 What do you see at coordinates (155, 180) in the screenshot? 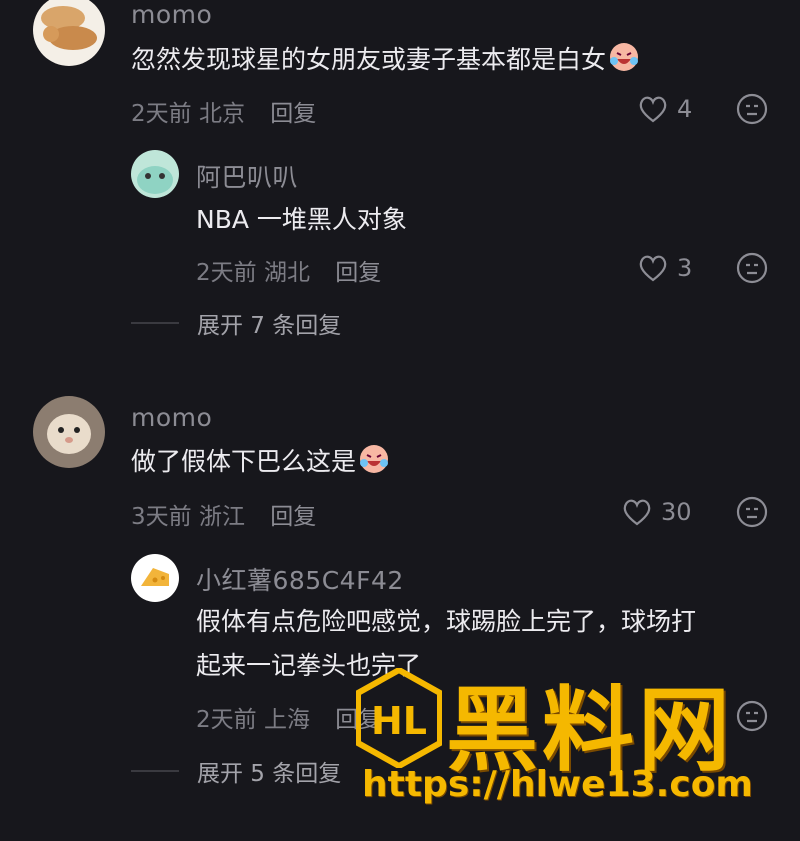
I see `cartoon-avatar-icon` at bounding box center [155, 180].